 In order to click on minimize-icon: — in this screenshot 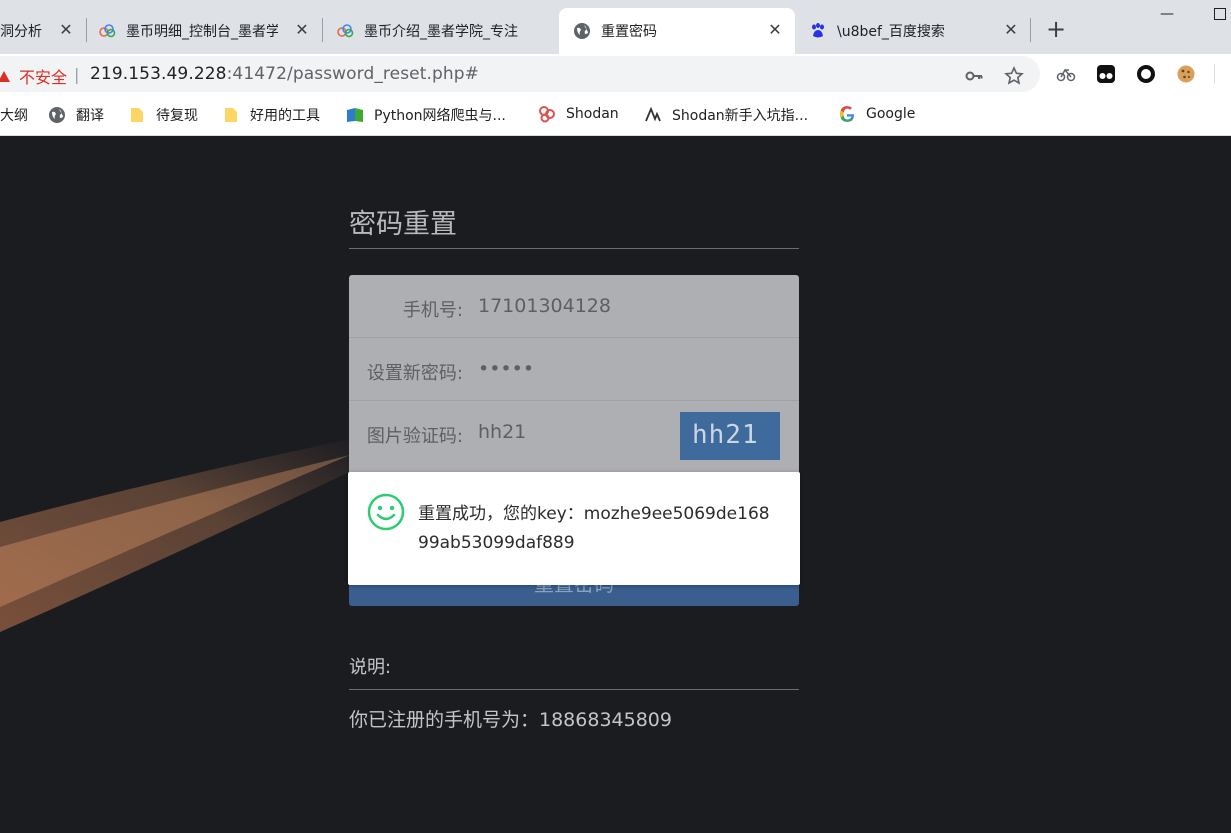, I will do `click(1167, 14)`.